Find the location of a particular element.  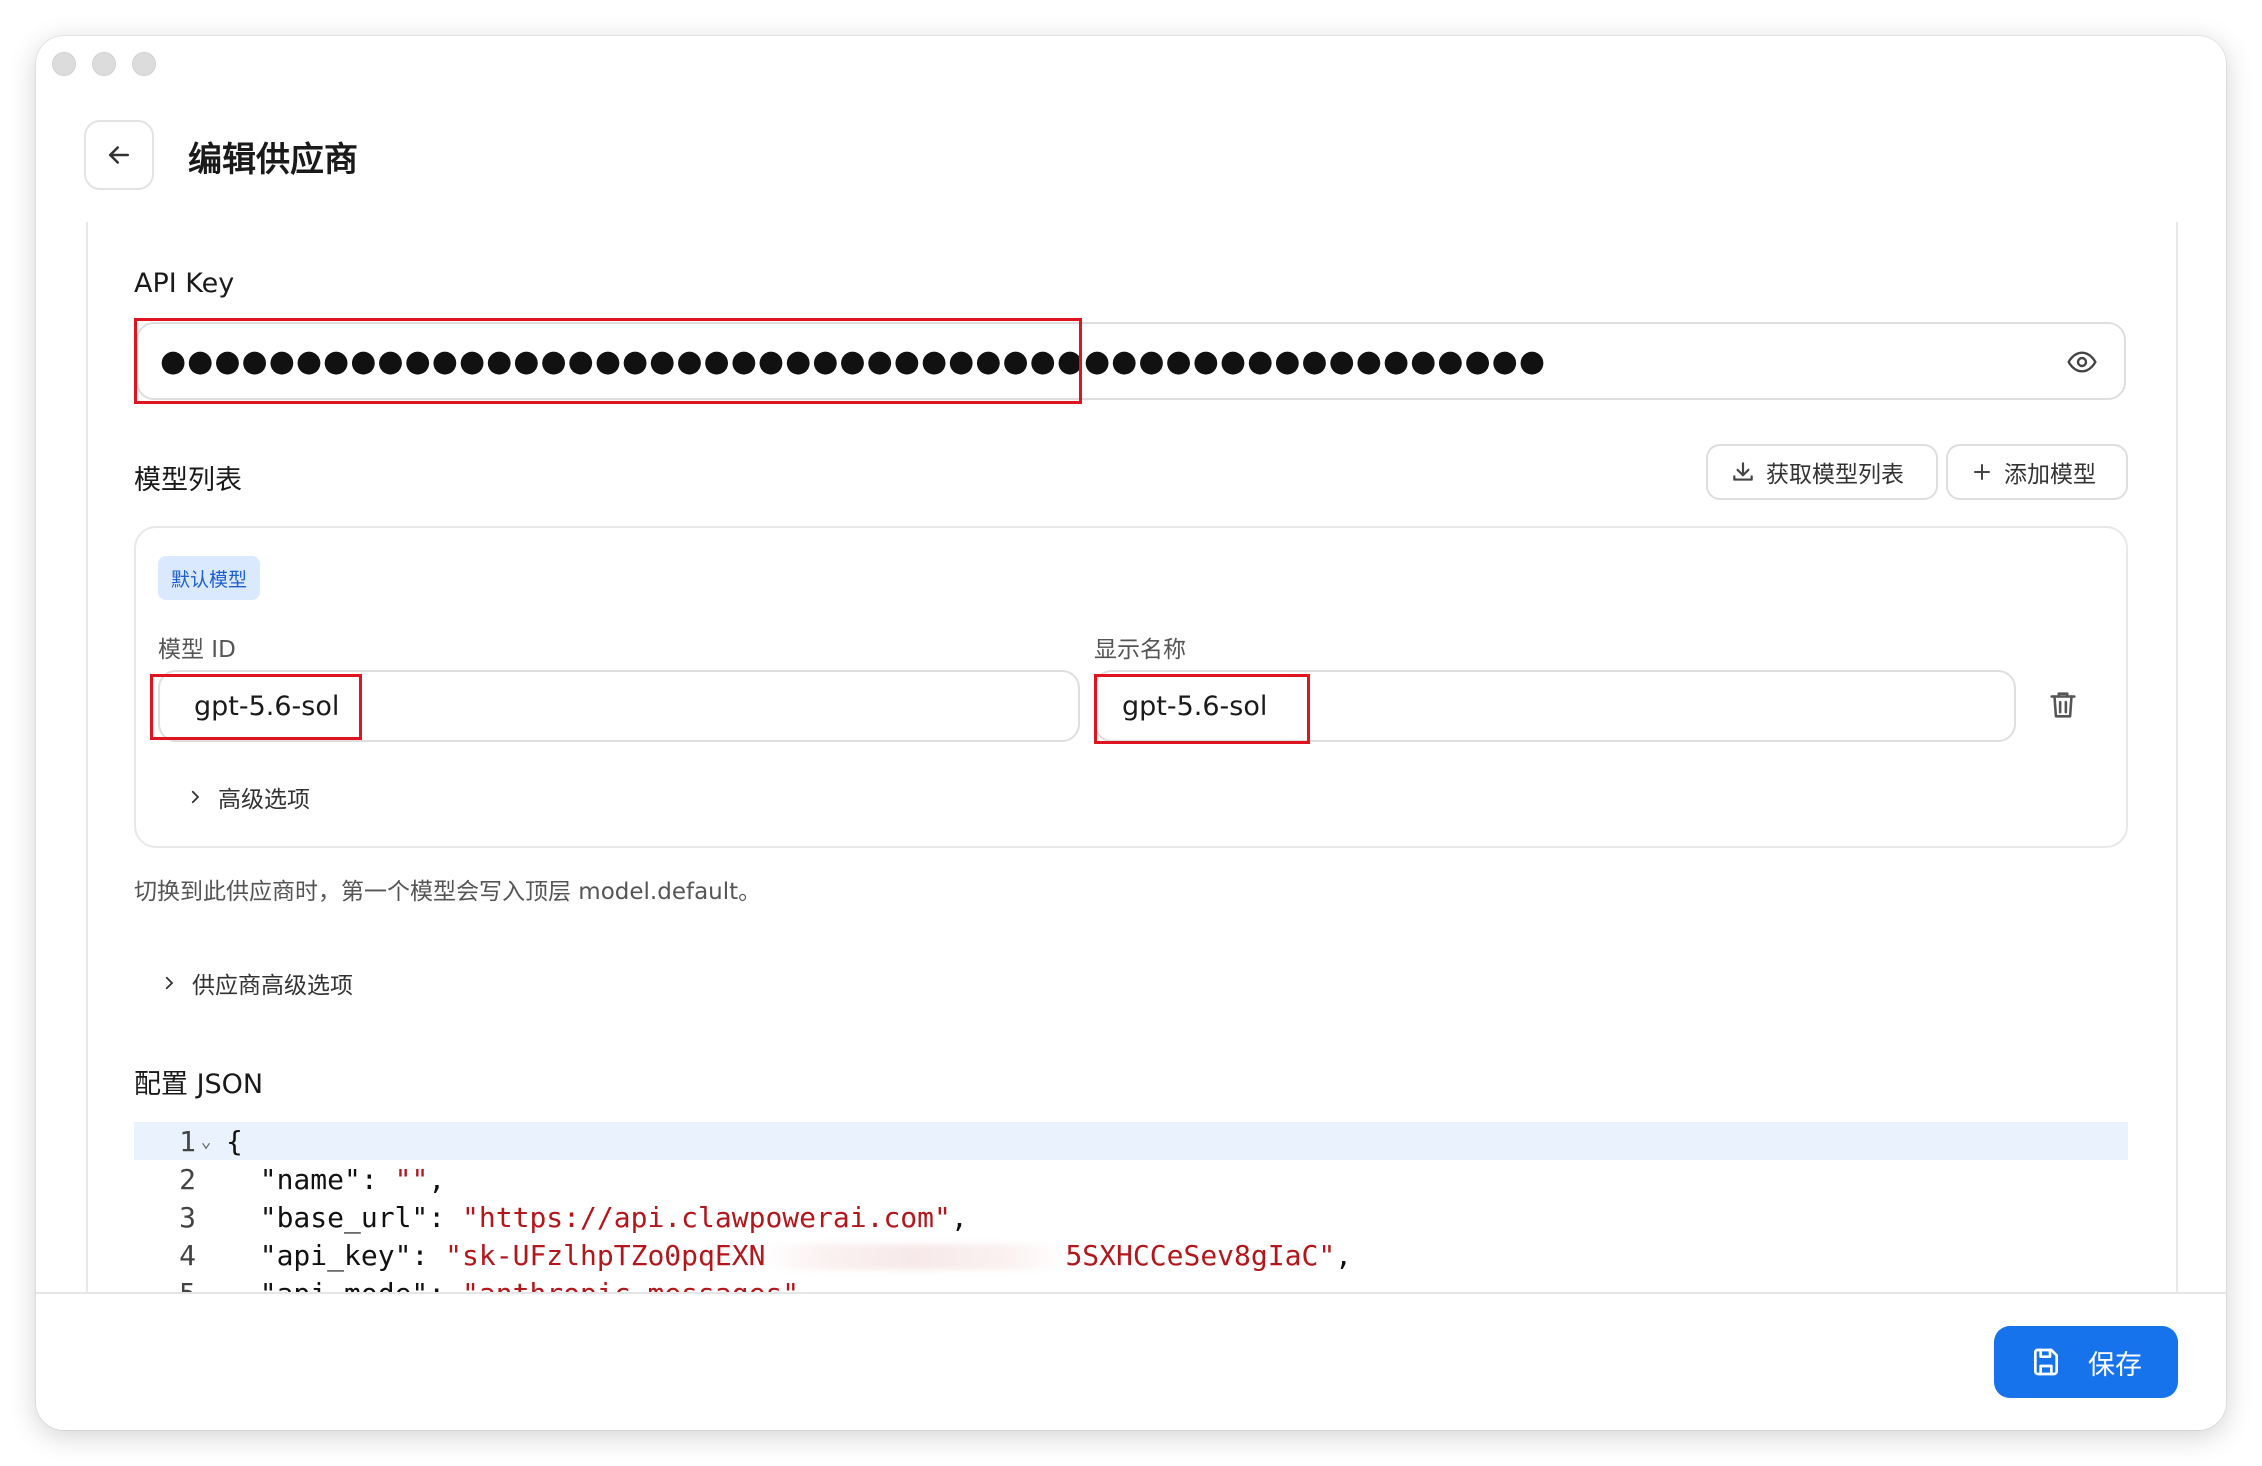

json-key: "api_mode" is located at coordinates (344, 1285).